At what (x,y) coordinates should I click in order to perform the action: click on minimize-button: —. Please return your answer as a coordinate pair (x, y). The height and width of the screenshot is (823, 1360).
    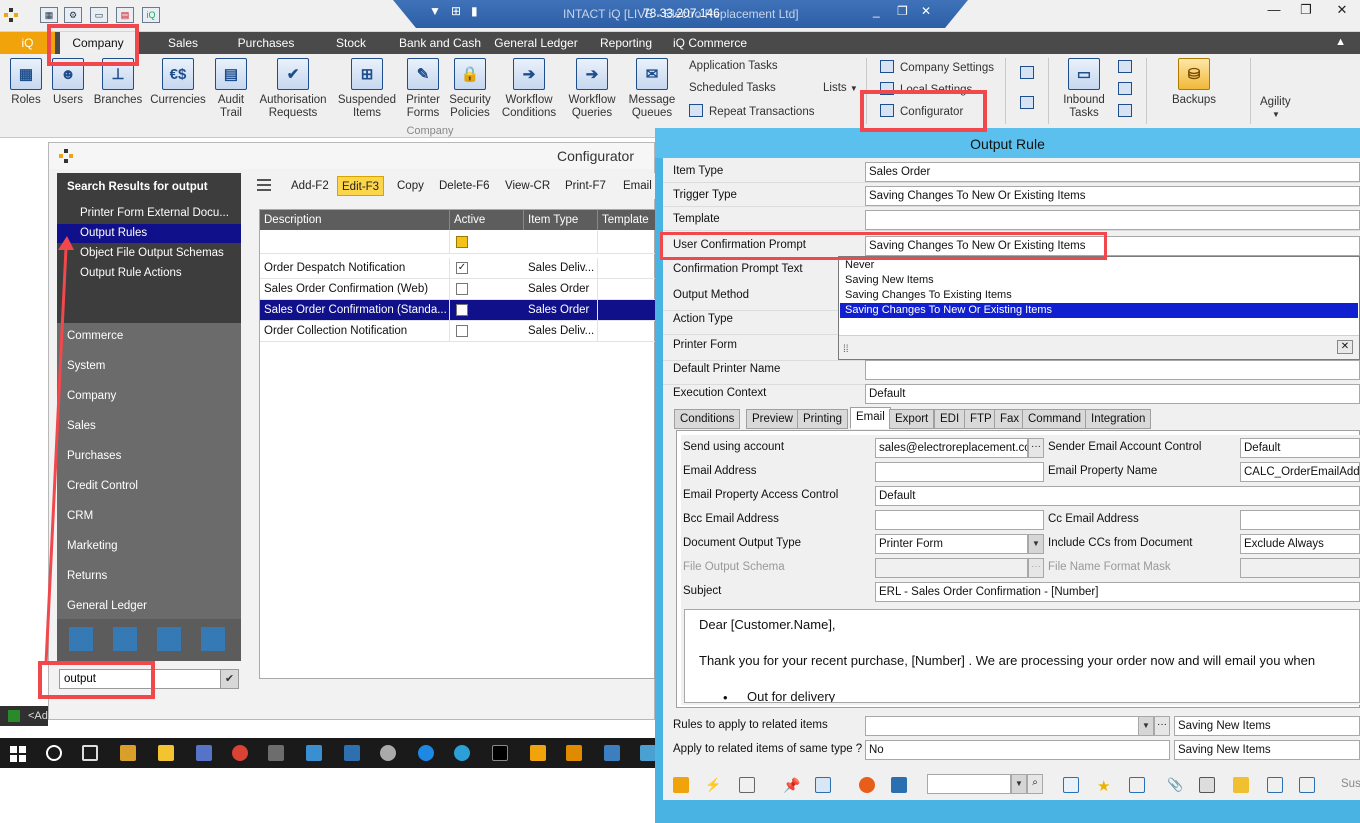
    Looking at the image, I should click on (1274, 11).